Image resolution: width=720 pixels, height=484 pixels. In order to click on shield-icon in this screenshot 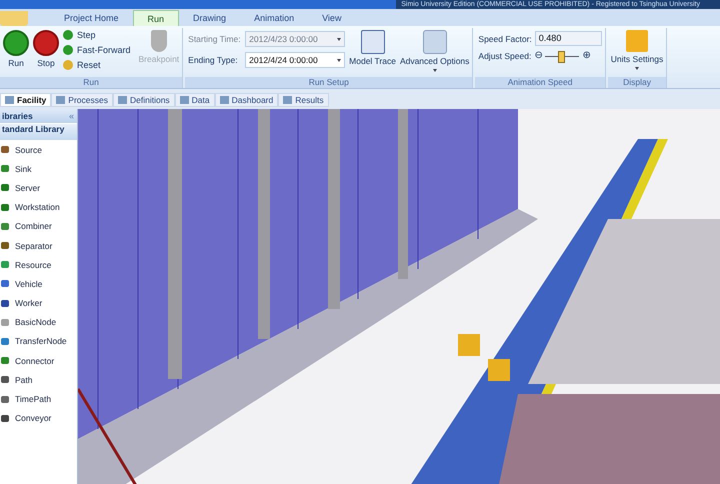, I will do `click(158, 41)`.